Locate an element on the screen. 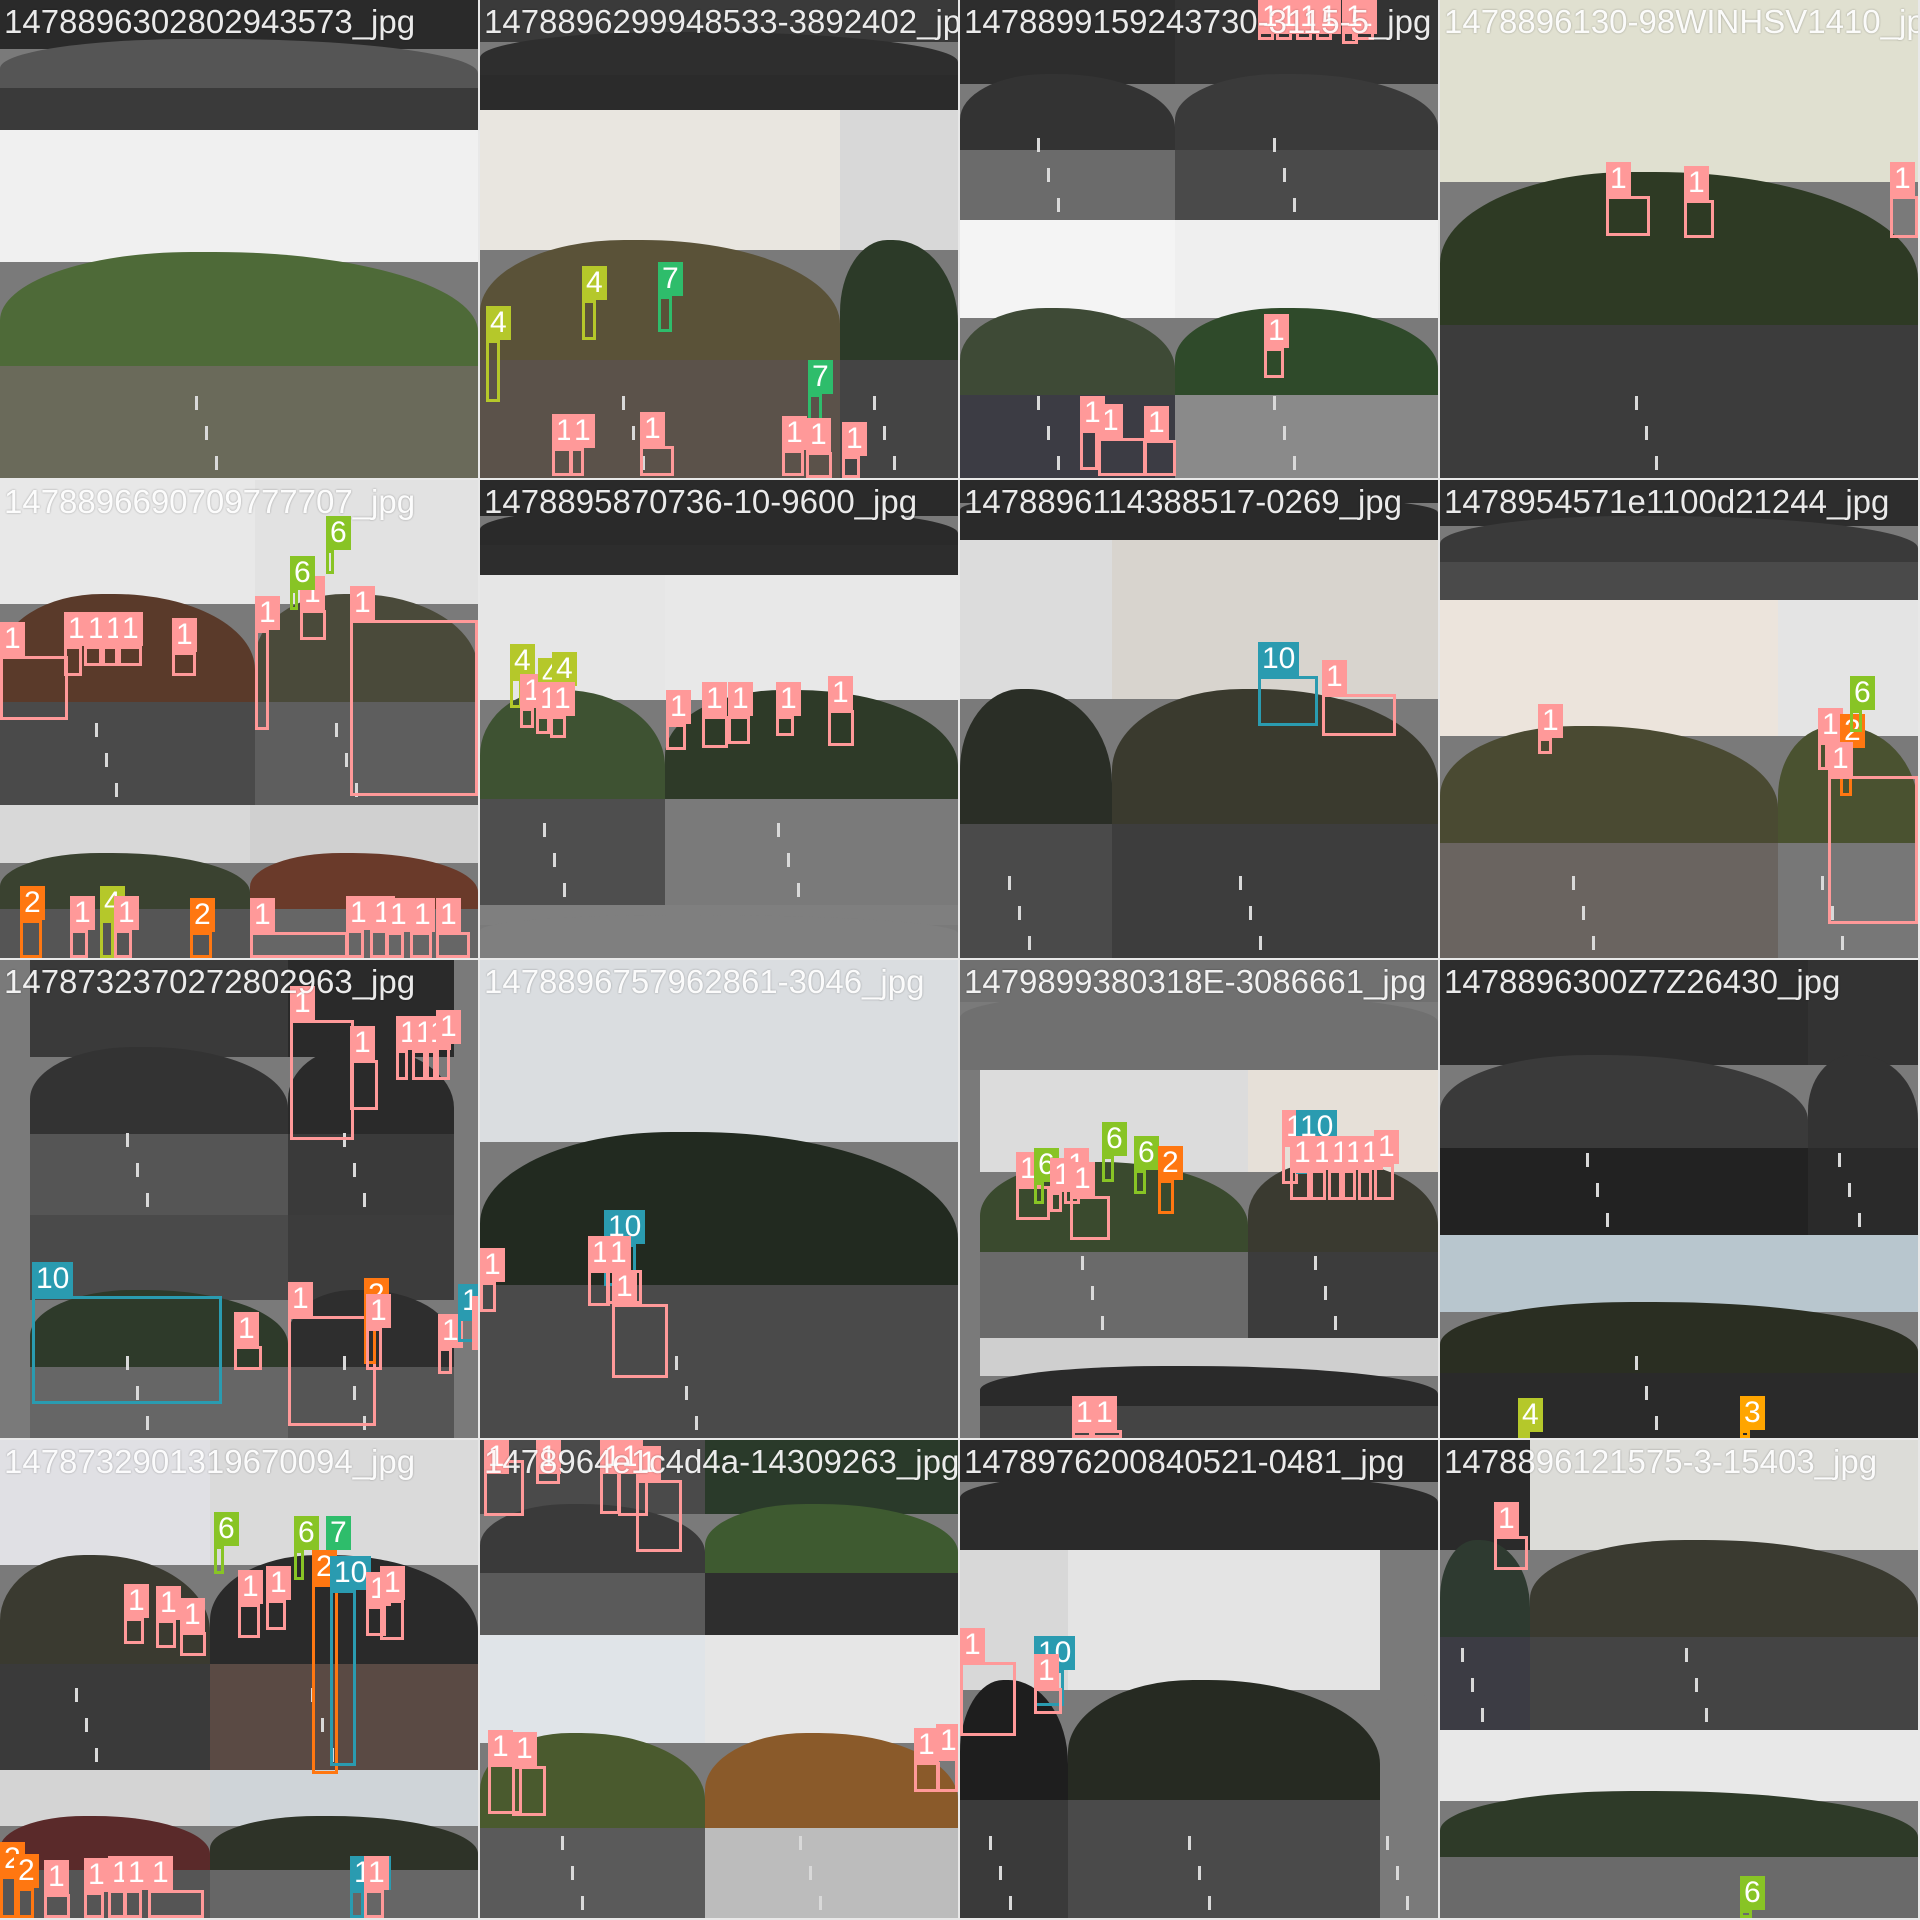 The image size is (1920, 1920). tile-filename: 1478896690709777707_jpg is located at coordinates (210, 501).